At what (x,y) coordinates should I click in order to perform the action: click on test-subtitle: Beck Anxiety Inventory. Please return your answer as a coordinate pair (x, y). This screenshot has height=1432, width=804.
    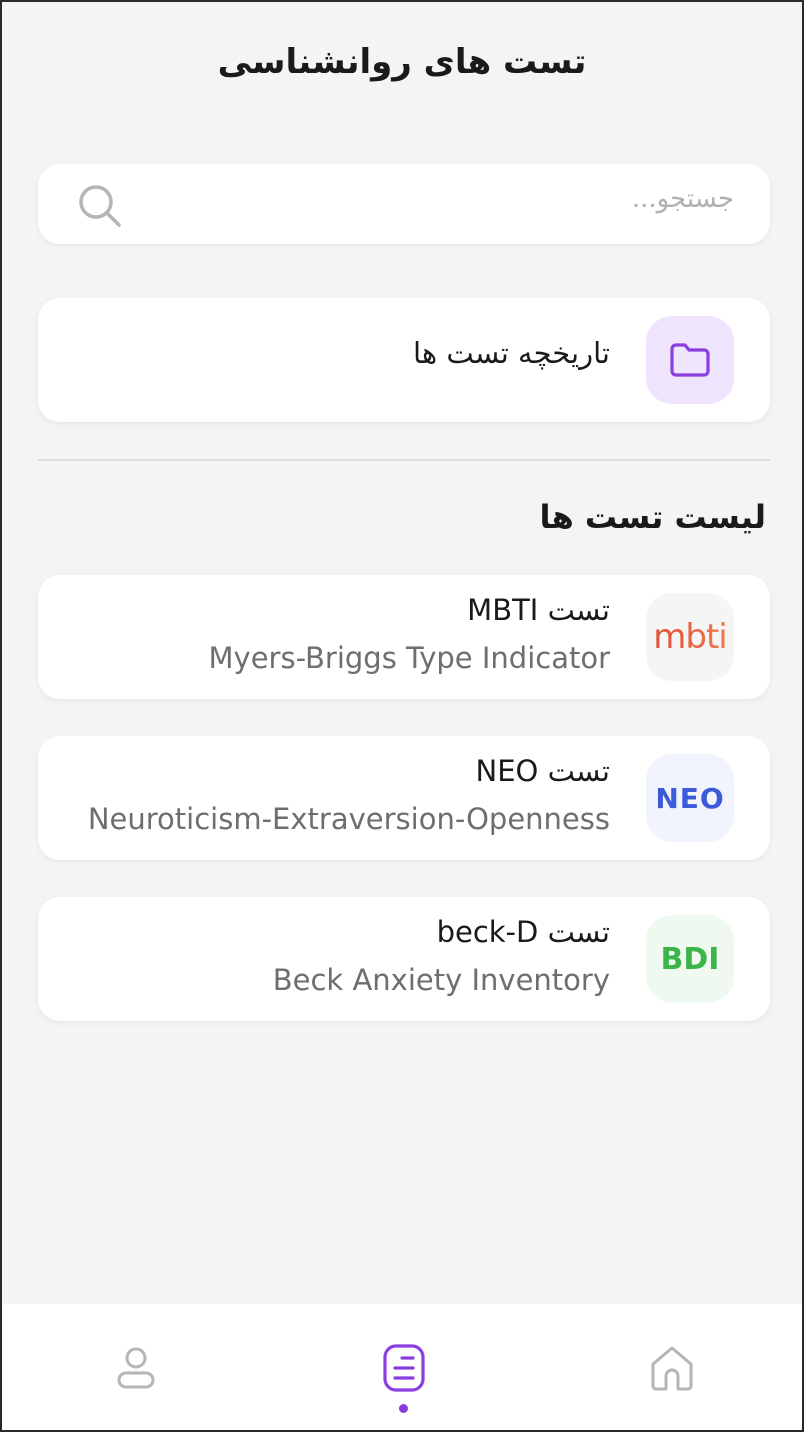
    Looking at the image, I should click on (441, 980).